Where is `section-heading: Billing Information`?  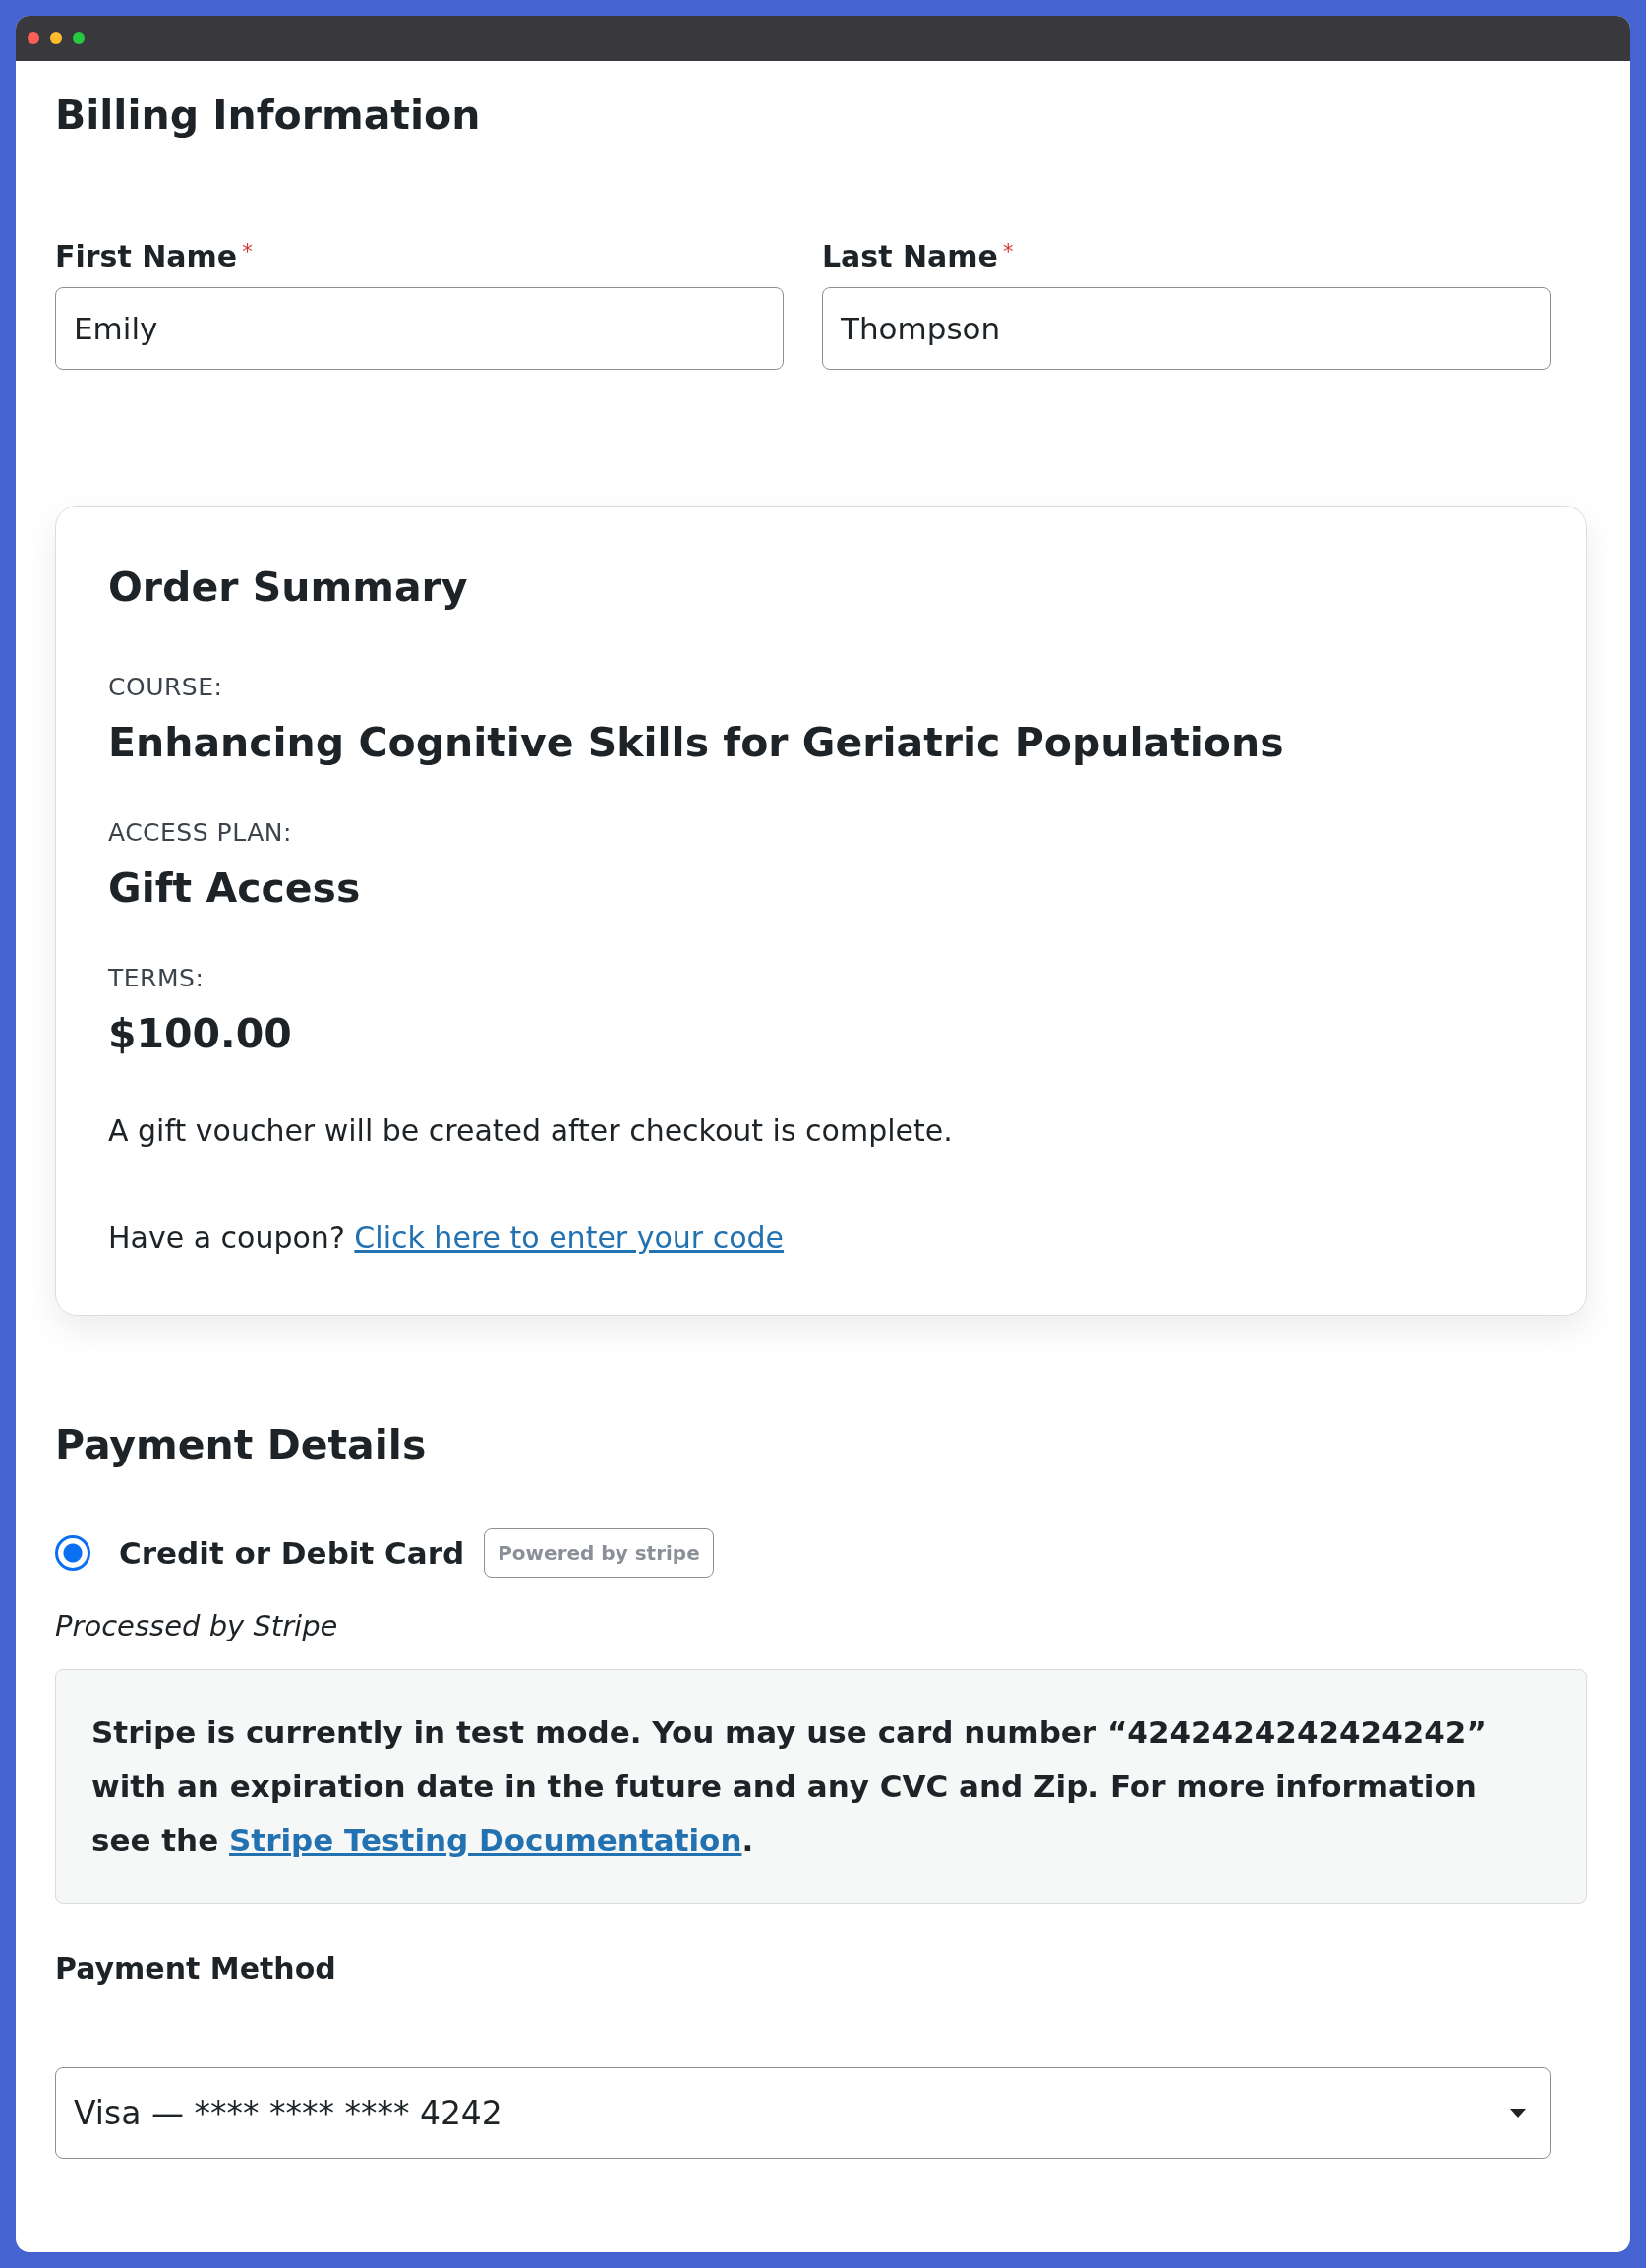 section-heading: Billing Information is located at coordinates (268, 115).